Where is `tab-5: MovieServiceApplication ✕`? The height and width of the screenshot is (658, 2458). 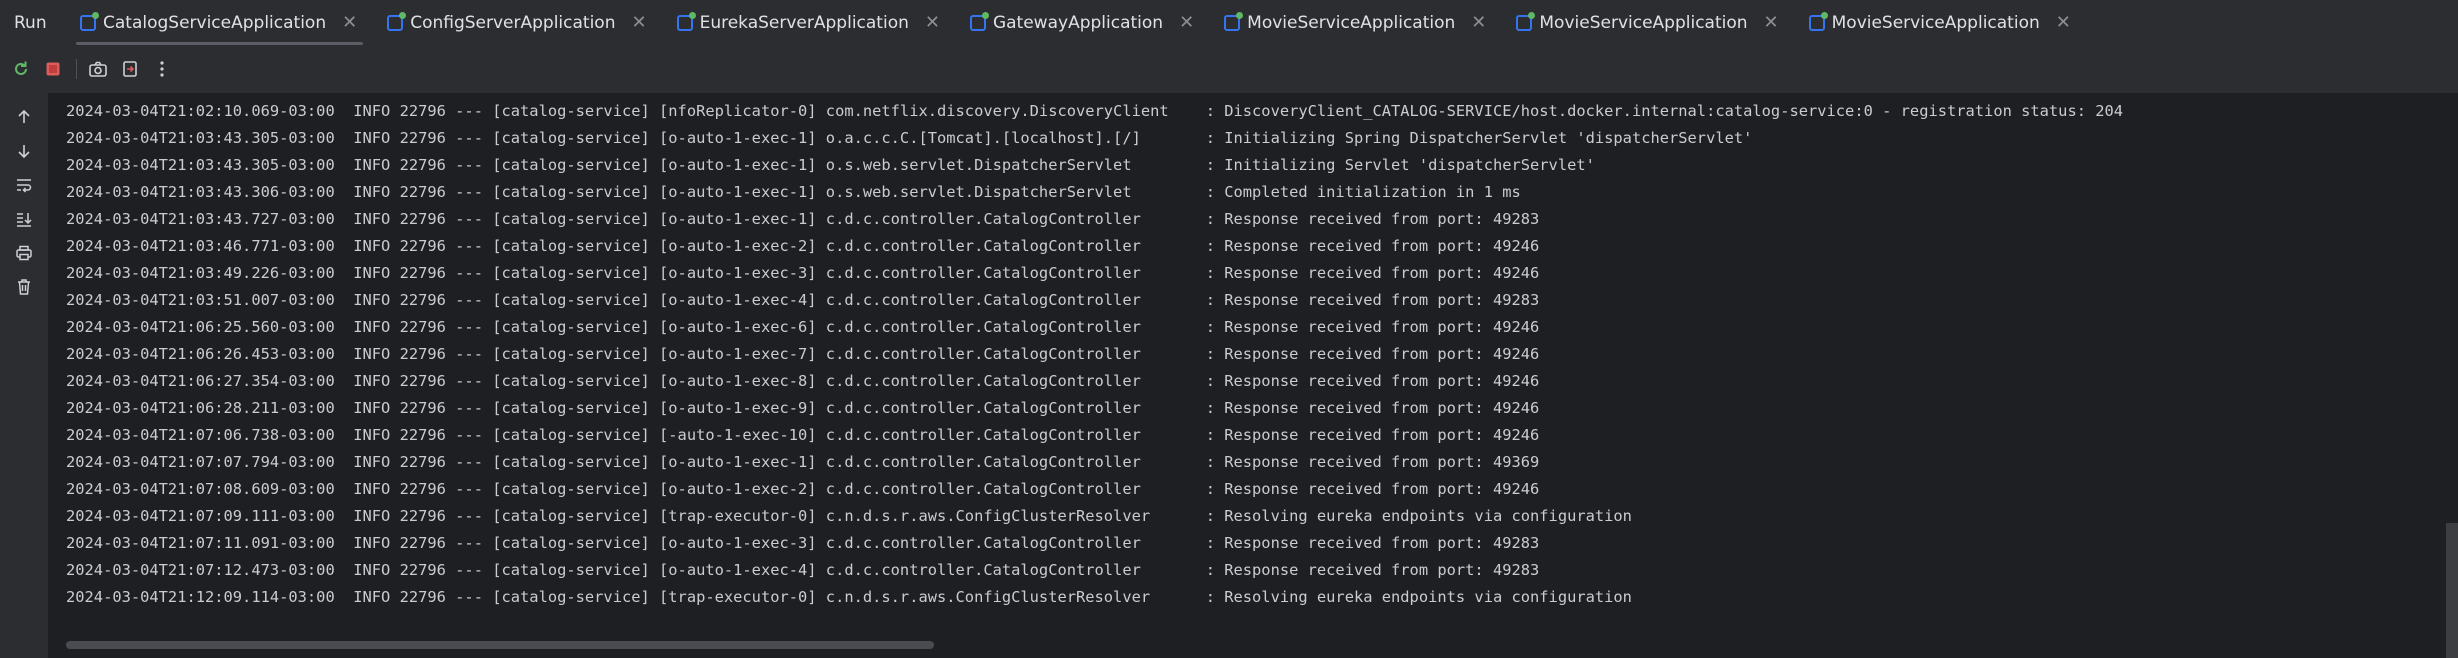
tab-5: MovieServiceApplication ✕ is located at coordinates (1644, 22).